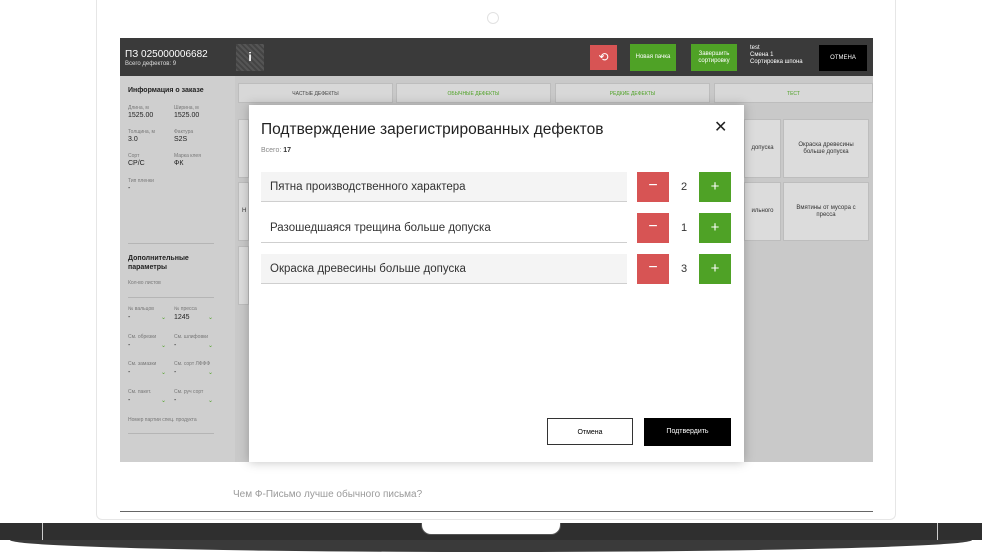 The width and height of the screenshot is (982, 552). What do you see at coordinates (687, 432) in the screenshot?
I see `confirm-button: Подтвердить` at bounding box center [687, 432].